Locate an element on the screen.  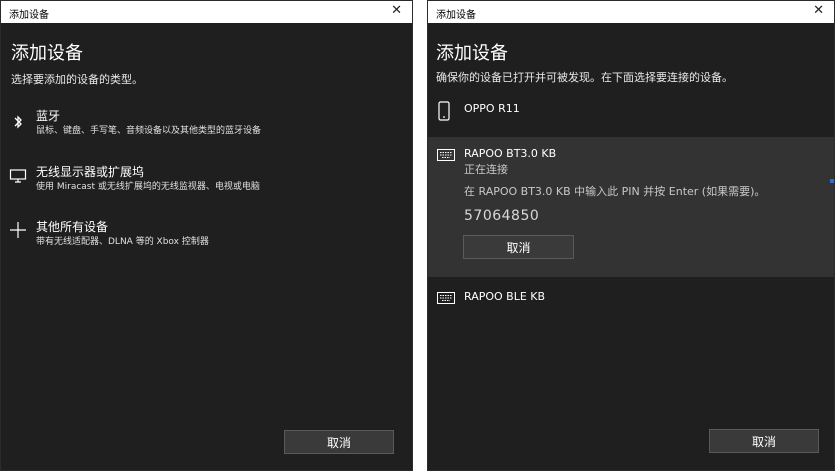
option-name: 无线显示器或扩展坞 is located at coordinates (90, 172).